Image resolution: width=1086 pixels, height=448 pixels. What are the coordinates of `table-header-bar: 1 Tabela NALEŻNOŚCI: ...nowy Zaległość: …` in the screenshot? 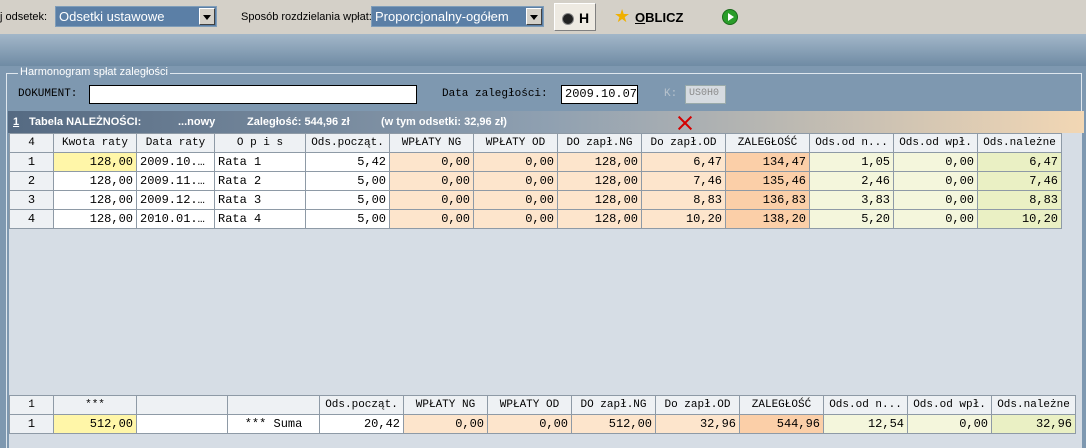 It's located at (546, 122).